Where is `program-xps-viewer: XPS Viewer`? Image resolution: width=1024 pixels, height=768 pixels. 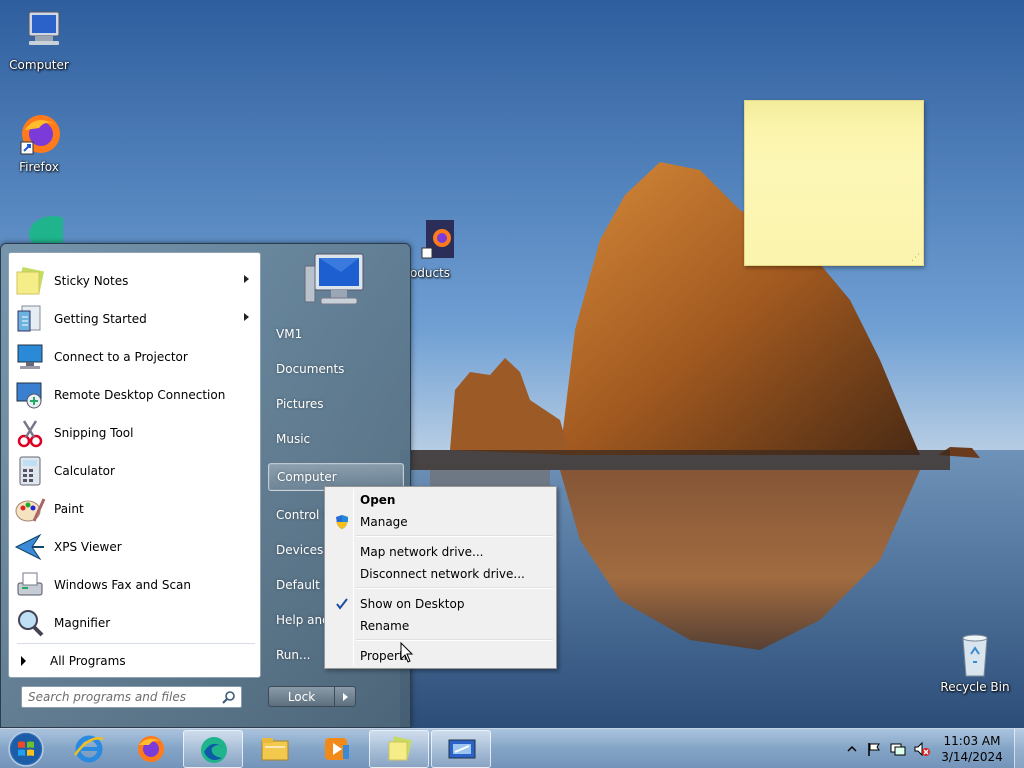 program-xps-viewer: XPS Viewer is located at coordinates (134, 547).